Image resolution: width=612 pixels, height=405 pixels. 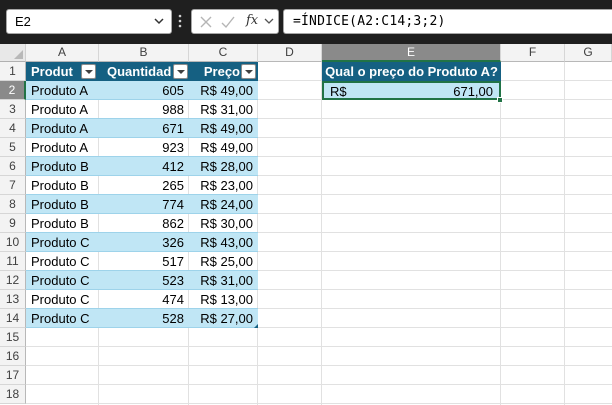 I want to click on table-cell: 412, so click(x=144, y=166).